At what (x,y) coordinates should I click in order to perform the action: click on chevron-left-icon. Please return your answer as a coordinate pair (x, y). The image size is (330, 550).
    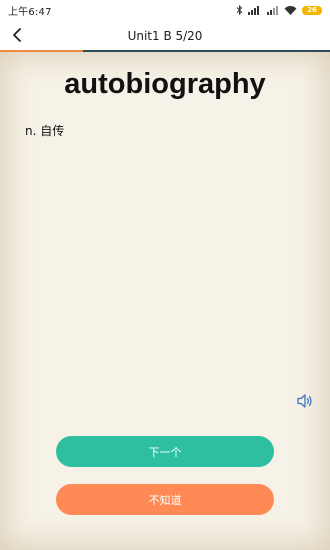
    Looking at the image, I should click on (17, 35).